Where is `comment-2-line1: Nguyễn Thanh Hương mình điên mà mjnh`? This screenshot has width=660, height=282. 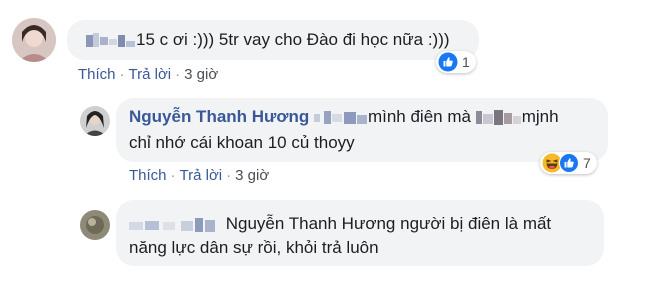
comment-2-line1: Nguyễn Thanh Hương mình điên mà mjnh is located at coordinates (344, 117).